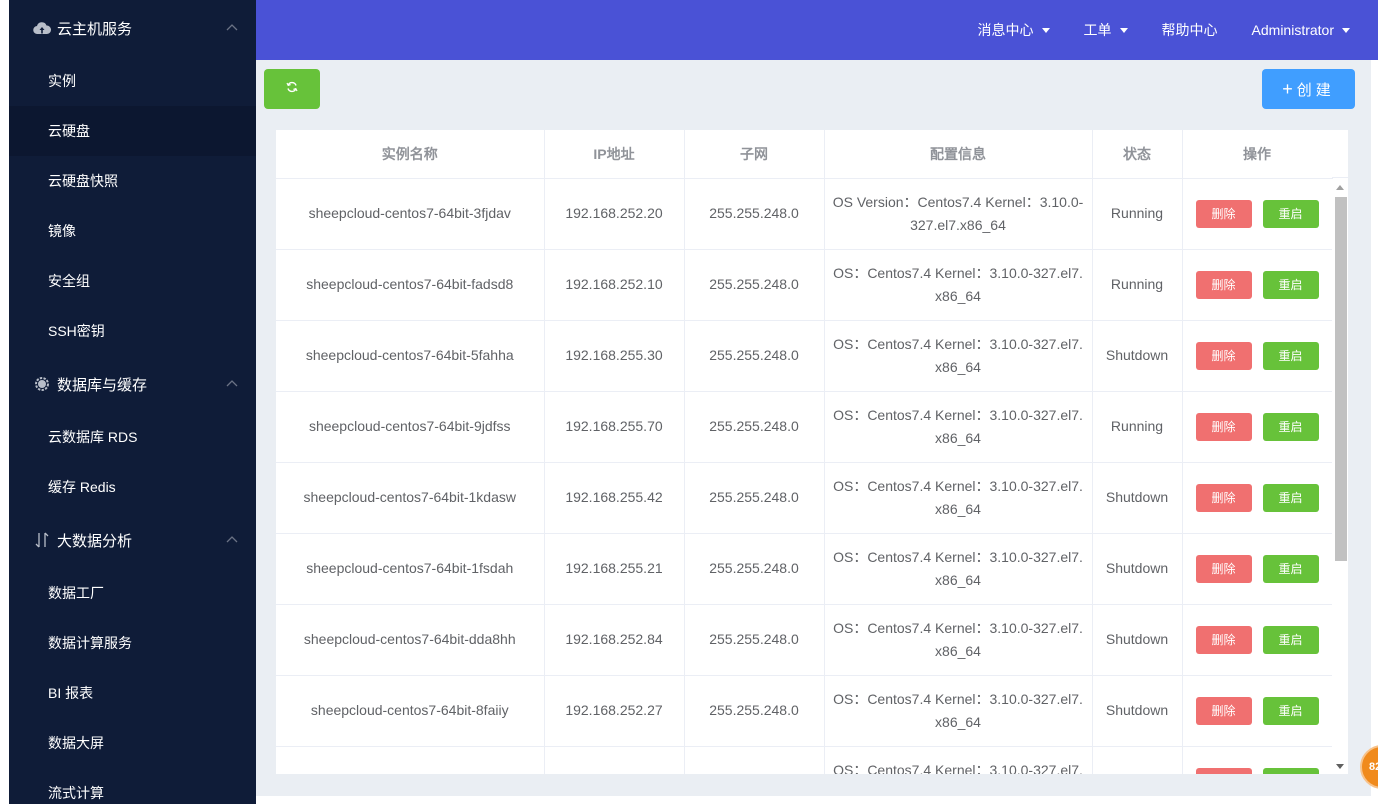 Image resolution: width=1378 pixels, height=804 pixels. Describe the element at coordinates (132, 331) in the screenshot. I see `sidebar-item-ssh-keys: SSH密钥` at that location.